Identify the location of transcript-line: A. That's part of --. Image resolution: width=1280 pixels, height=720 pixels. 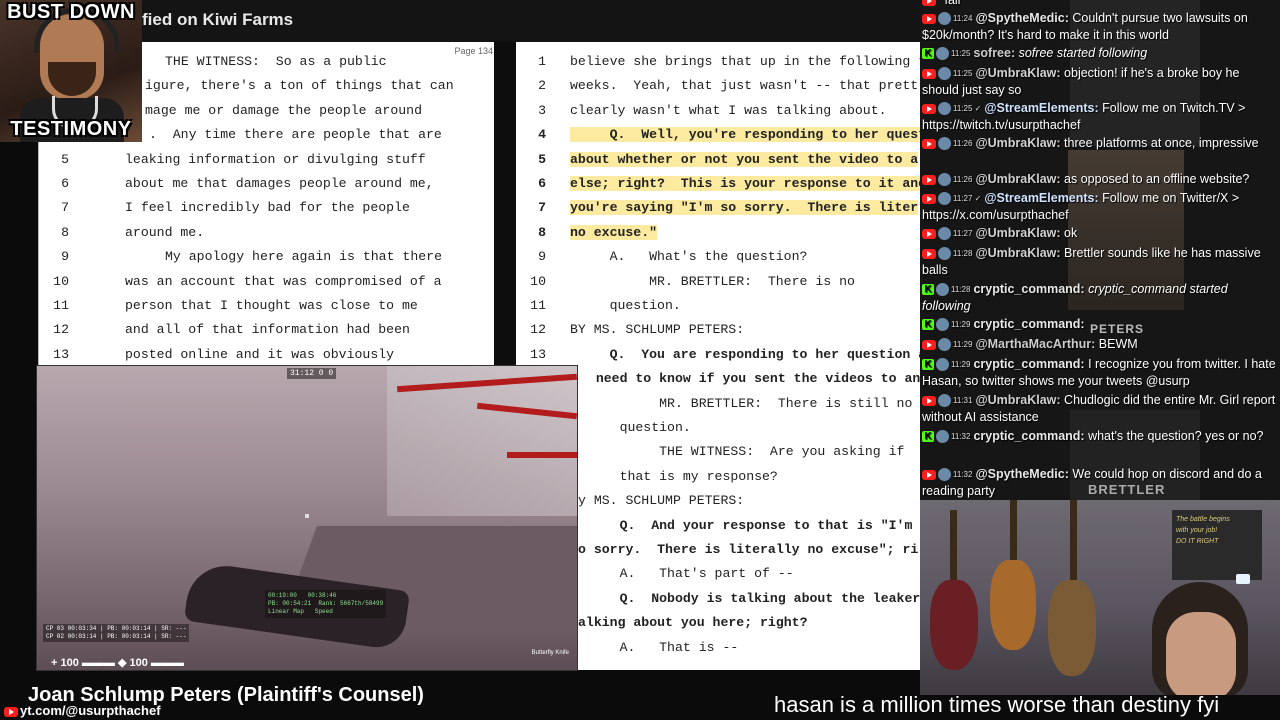
(687, 574).